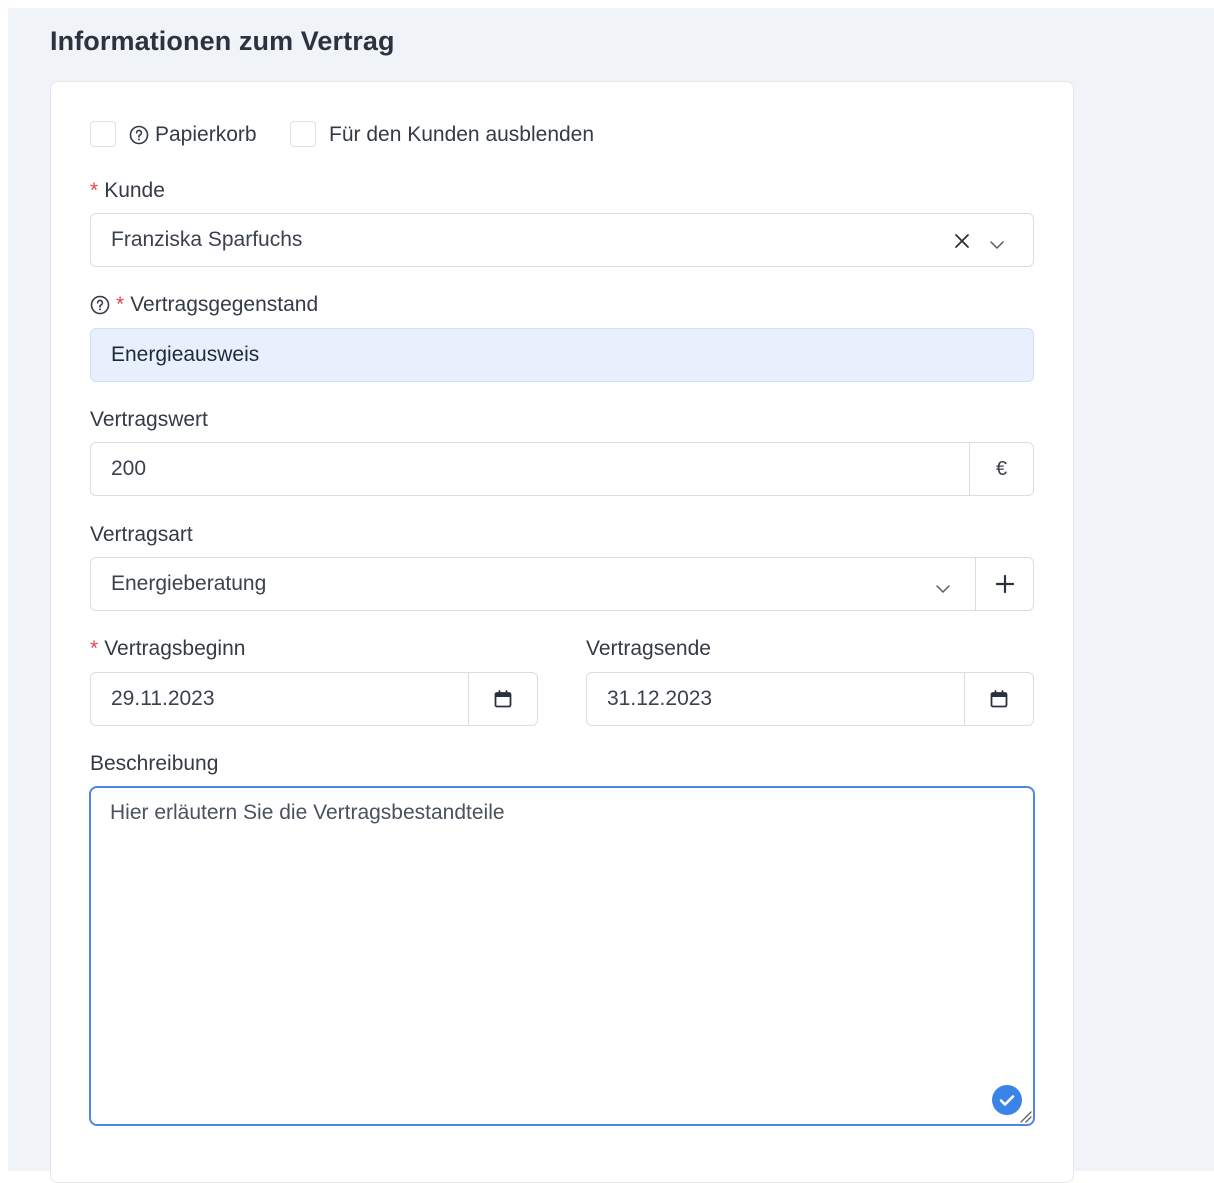  What do you see at coordinates (279, 699) in the screenshot?
I see `start-date-input: 29.11.2023` at bounding box center [279, 699].